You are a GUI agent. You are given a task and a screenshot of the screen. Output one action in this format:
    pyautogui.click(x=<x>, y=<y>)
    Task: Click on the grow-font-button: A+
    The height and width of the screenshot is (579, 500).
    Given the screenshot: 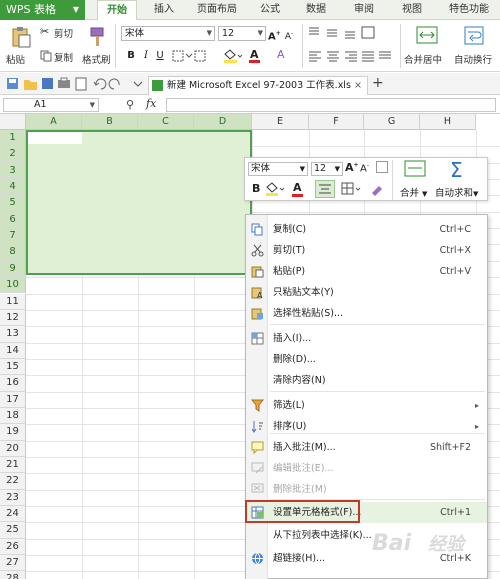 What is the action you would take?
    pyautogui.click(x=274, y=34)
    